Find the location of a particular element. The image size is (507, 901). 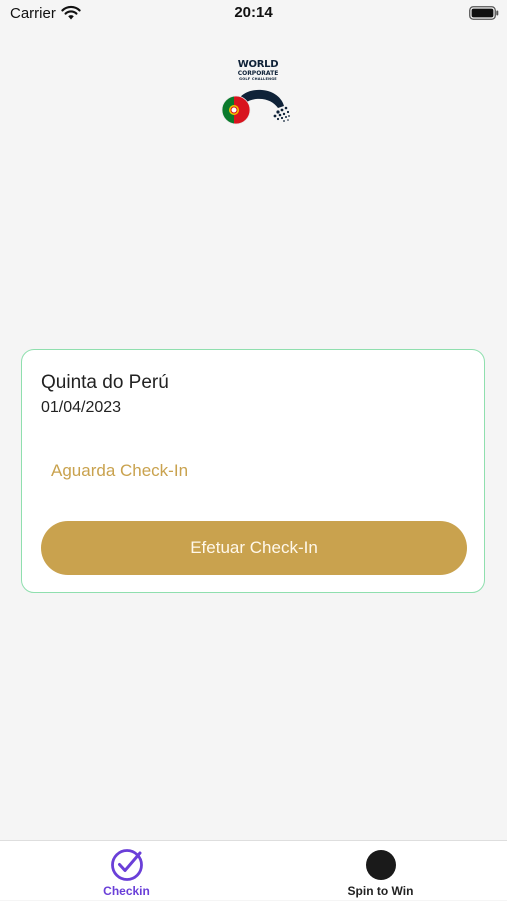

venue-name: Quinta do Perú is located at coordinates (105, 382).